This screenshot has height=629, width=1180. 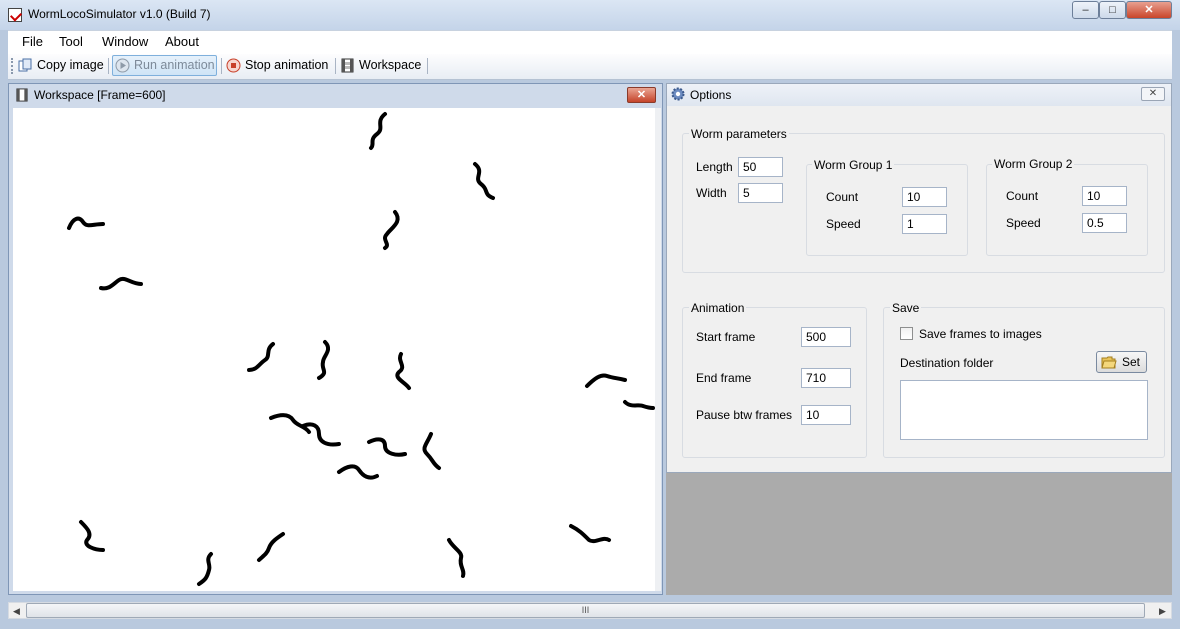 What do you see at coordinates (718, 308) in the screenshot?
I see `animation-label: Animation` at bounding box center [718, 308].